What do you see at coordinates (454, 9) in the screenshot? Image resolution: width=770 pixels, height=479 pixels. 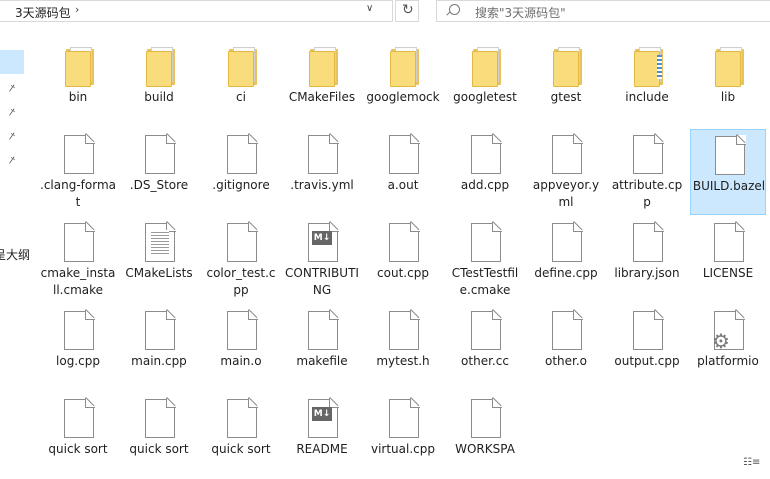 I see `search-icon` at bounding box center [454, 9].